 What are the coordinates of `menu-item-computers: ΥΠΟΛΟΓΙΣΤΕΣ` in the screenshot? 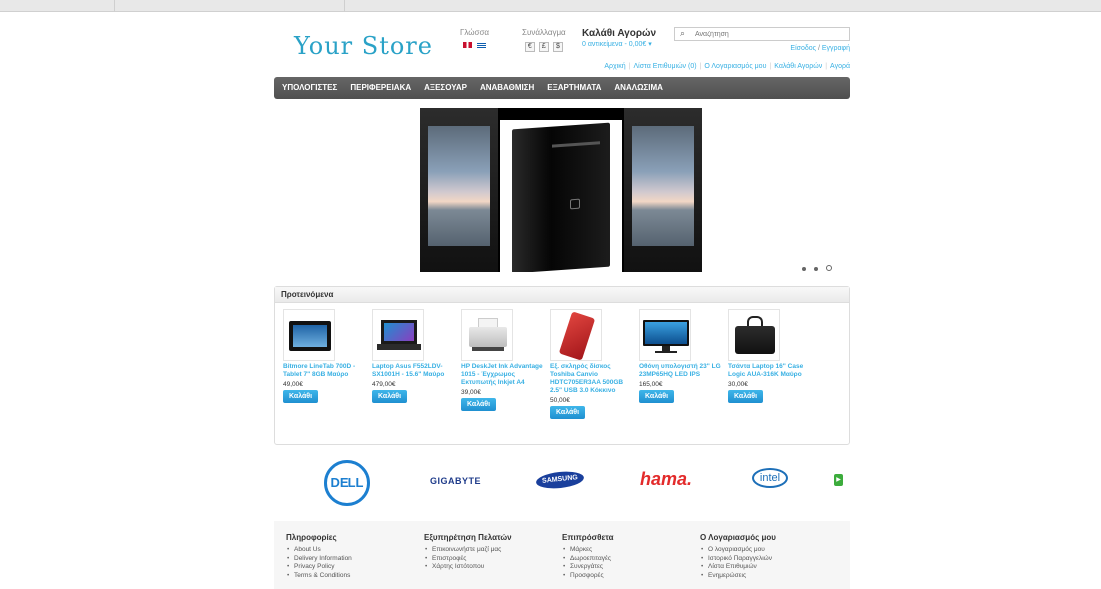 It's located at (309, 88).